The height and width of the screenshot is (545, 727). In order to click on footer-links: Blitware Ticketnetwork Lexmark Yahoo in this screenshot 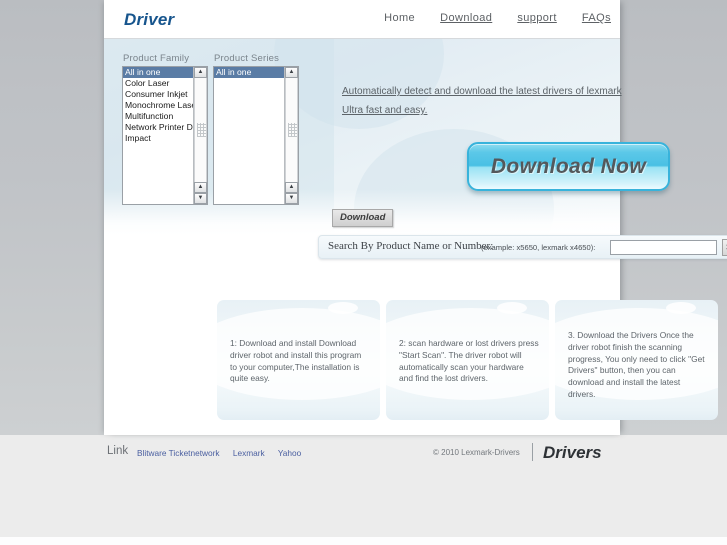, I will do `click(224, 453)`.